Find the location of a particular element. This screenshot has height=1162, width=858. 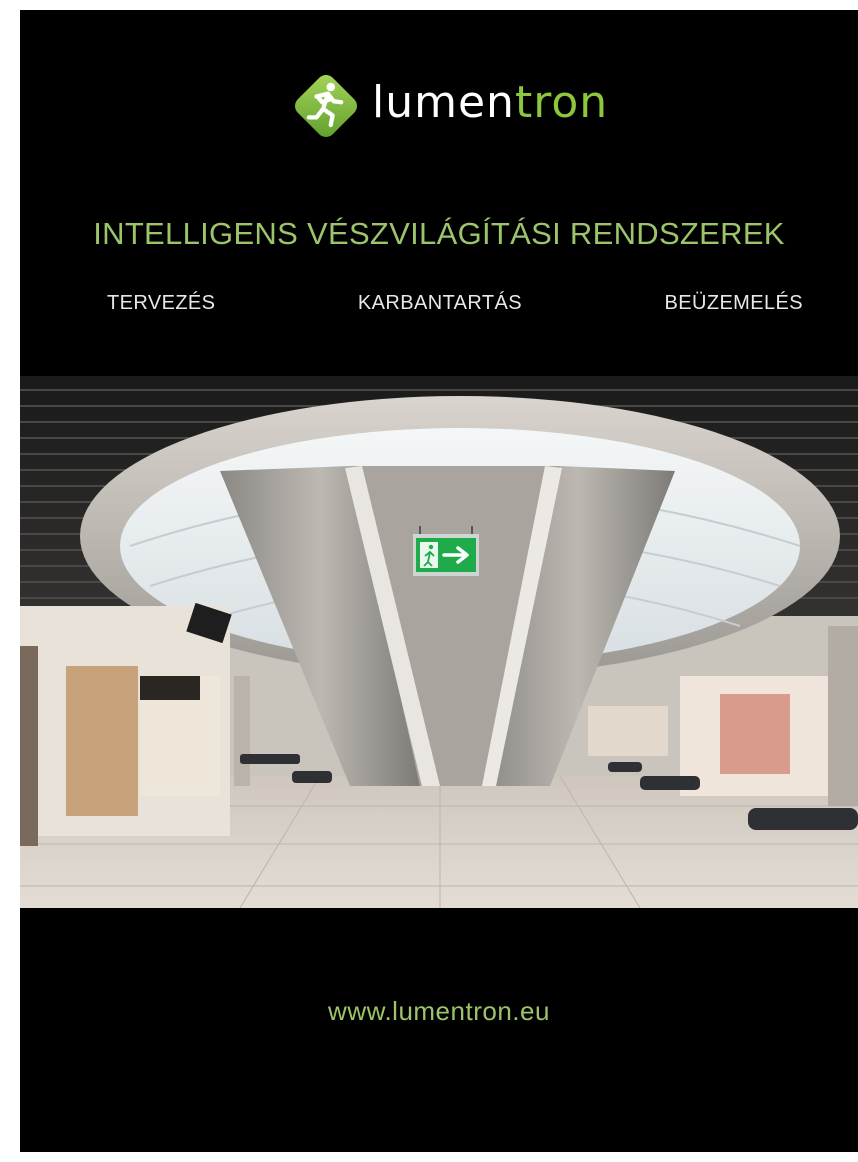

brand-wordmark: lumentron is located at coordinates (490, 103).